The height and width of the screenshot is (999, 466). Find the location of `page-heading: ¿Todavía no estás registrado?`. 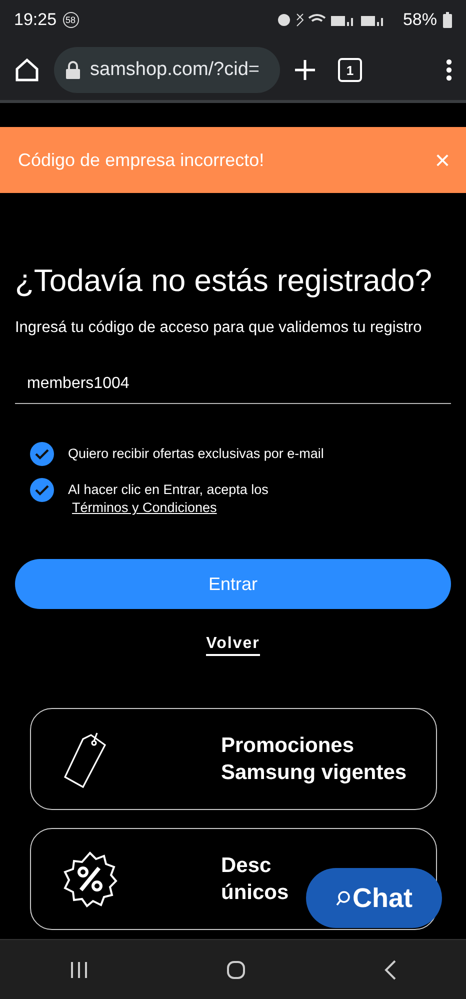

page-heading: ¿Todavía no estás registrado? is located at coordinates (224, 281).